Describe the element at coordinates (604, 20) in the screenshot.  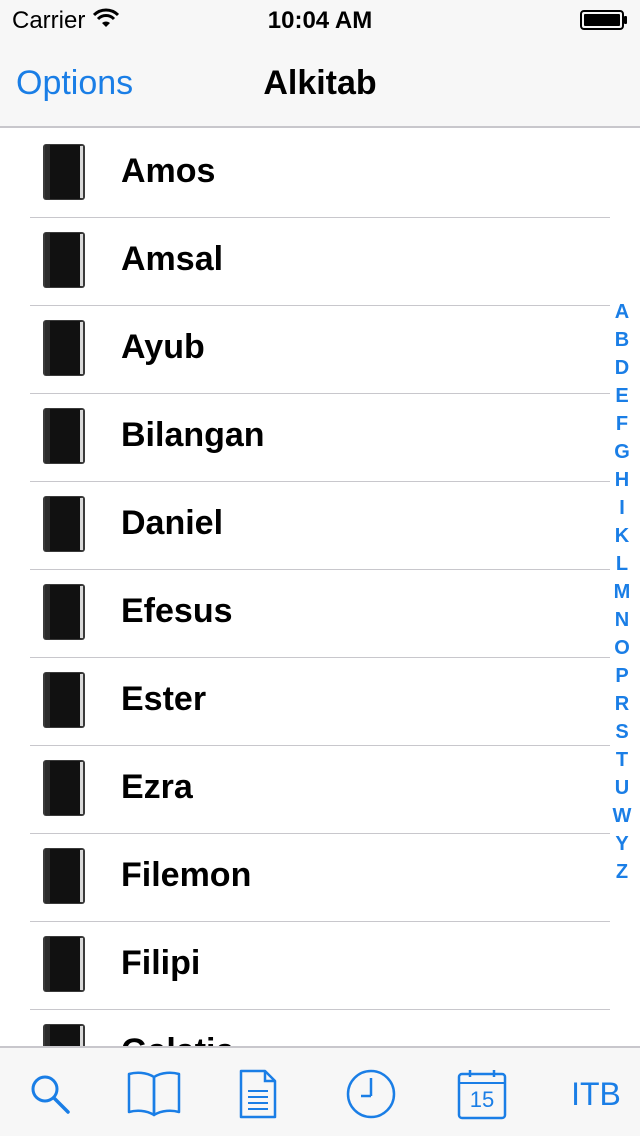
I see `battery-icon` at that location.